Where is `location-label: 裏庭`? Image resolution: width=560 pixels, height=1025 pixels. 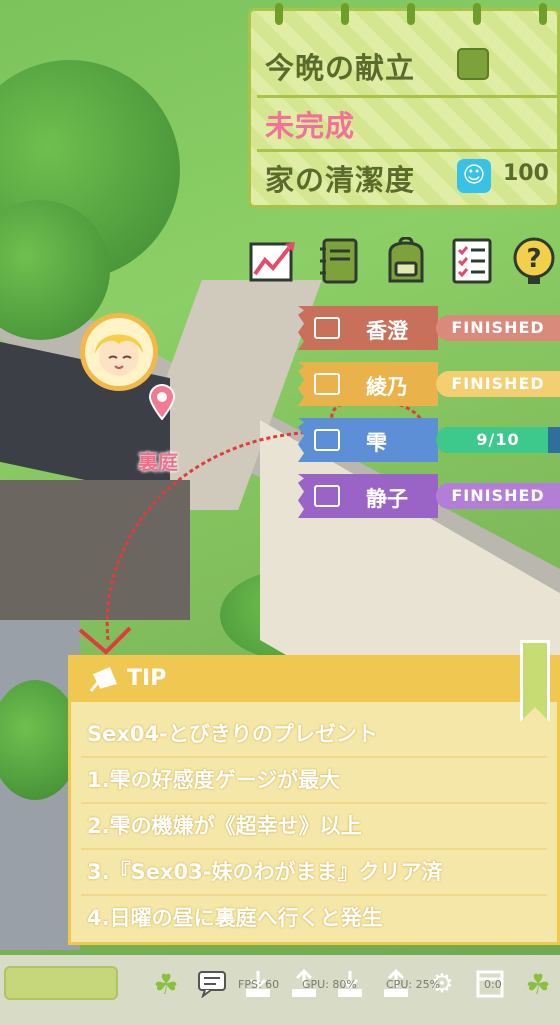
location-label: 裏庭 is located at coordinates (158, 460).